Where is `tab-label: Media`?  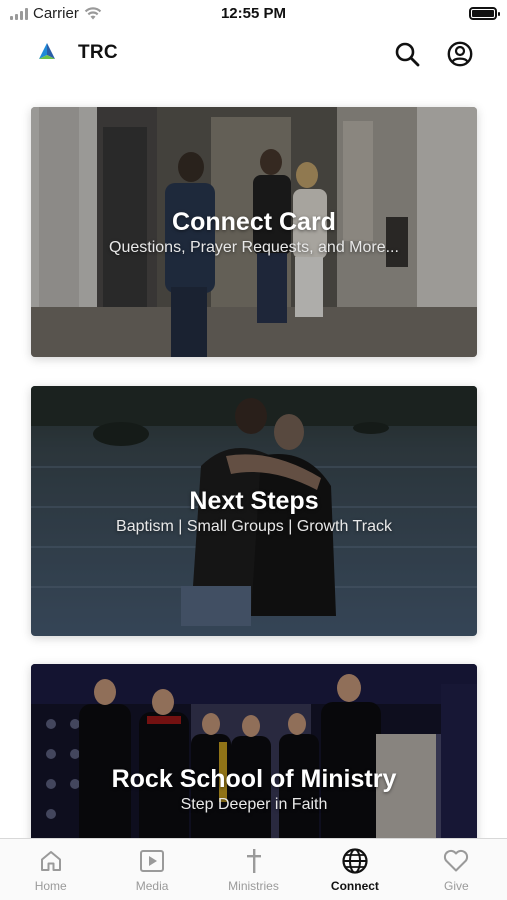 tab-label: Media is located at coordinates (152, 886).